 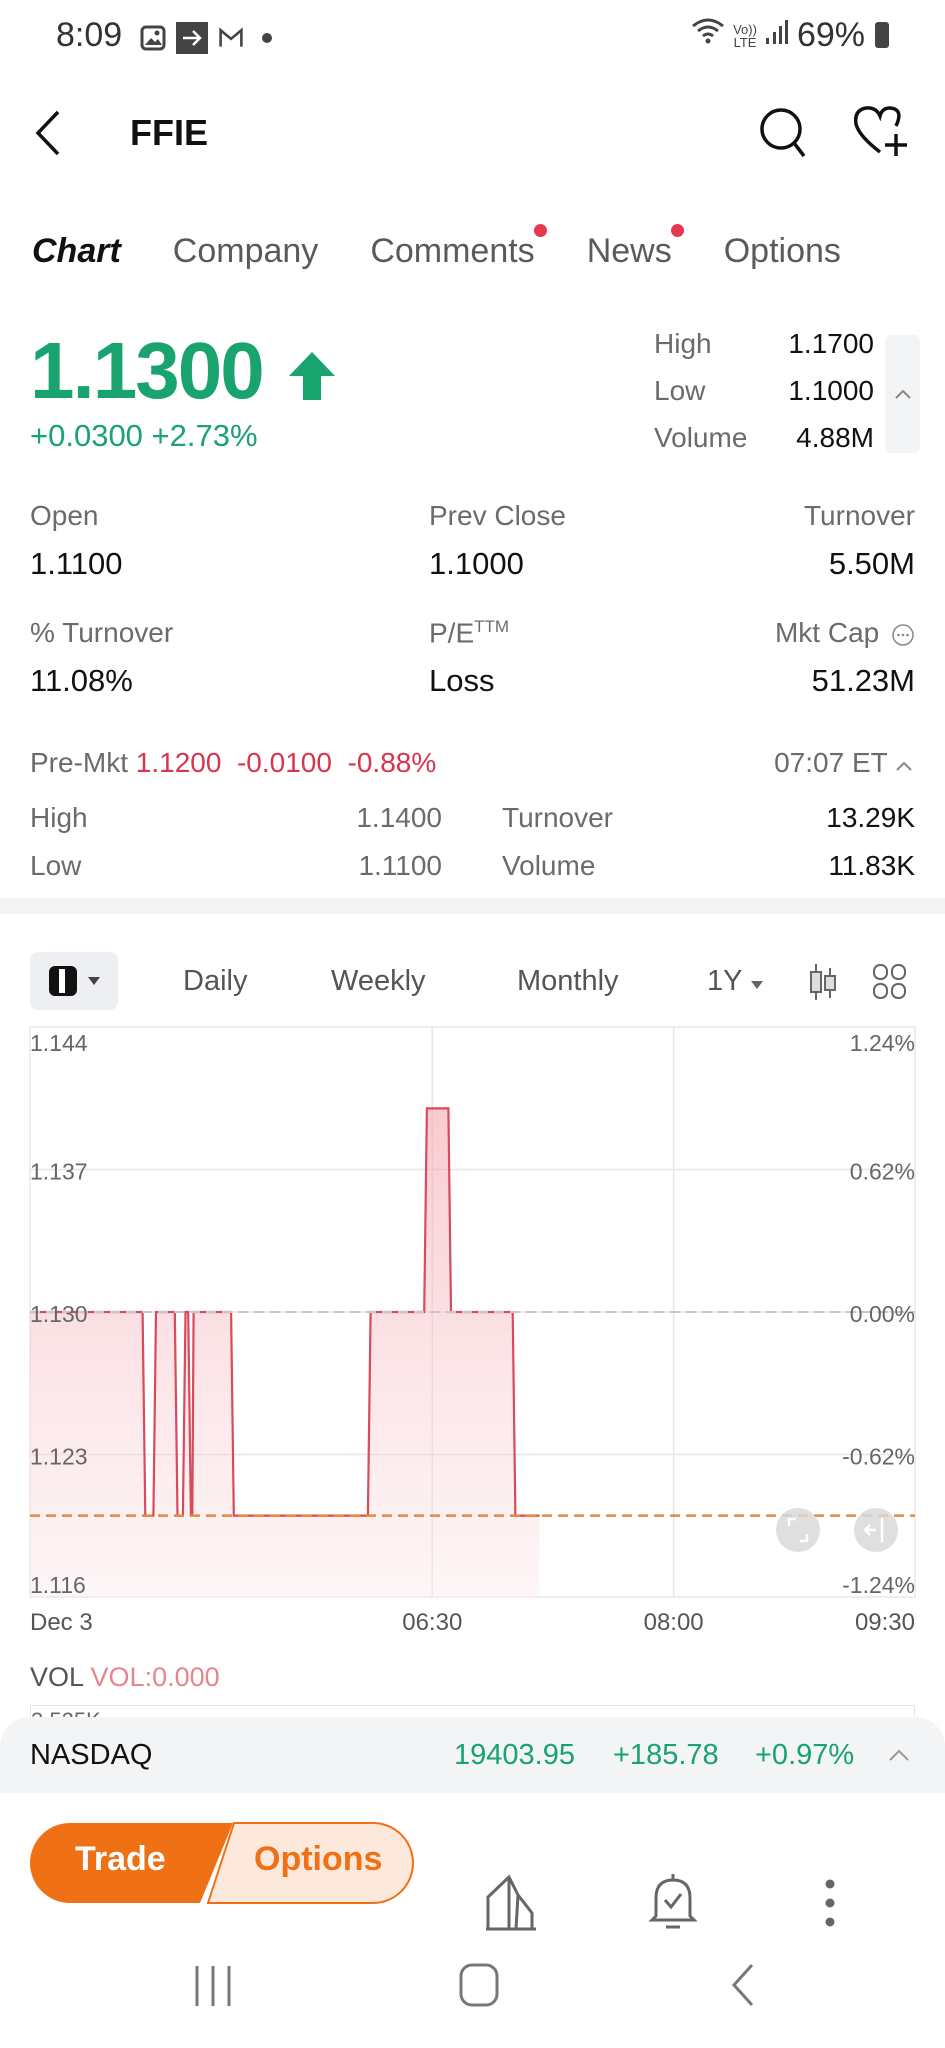 I want to click on tab-label: News, so click(x=629, y=251).